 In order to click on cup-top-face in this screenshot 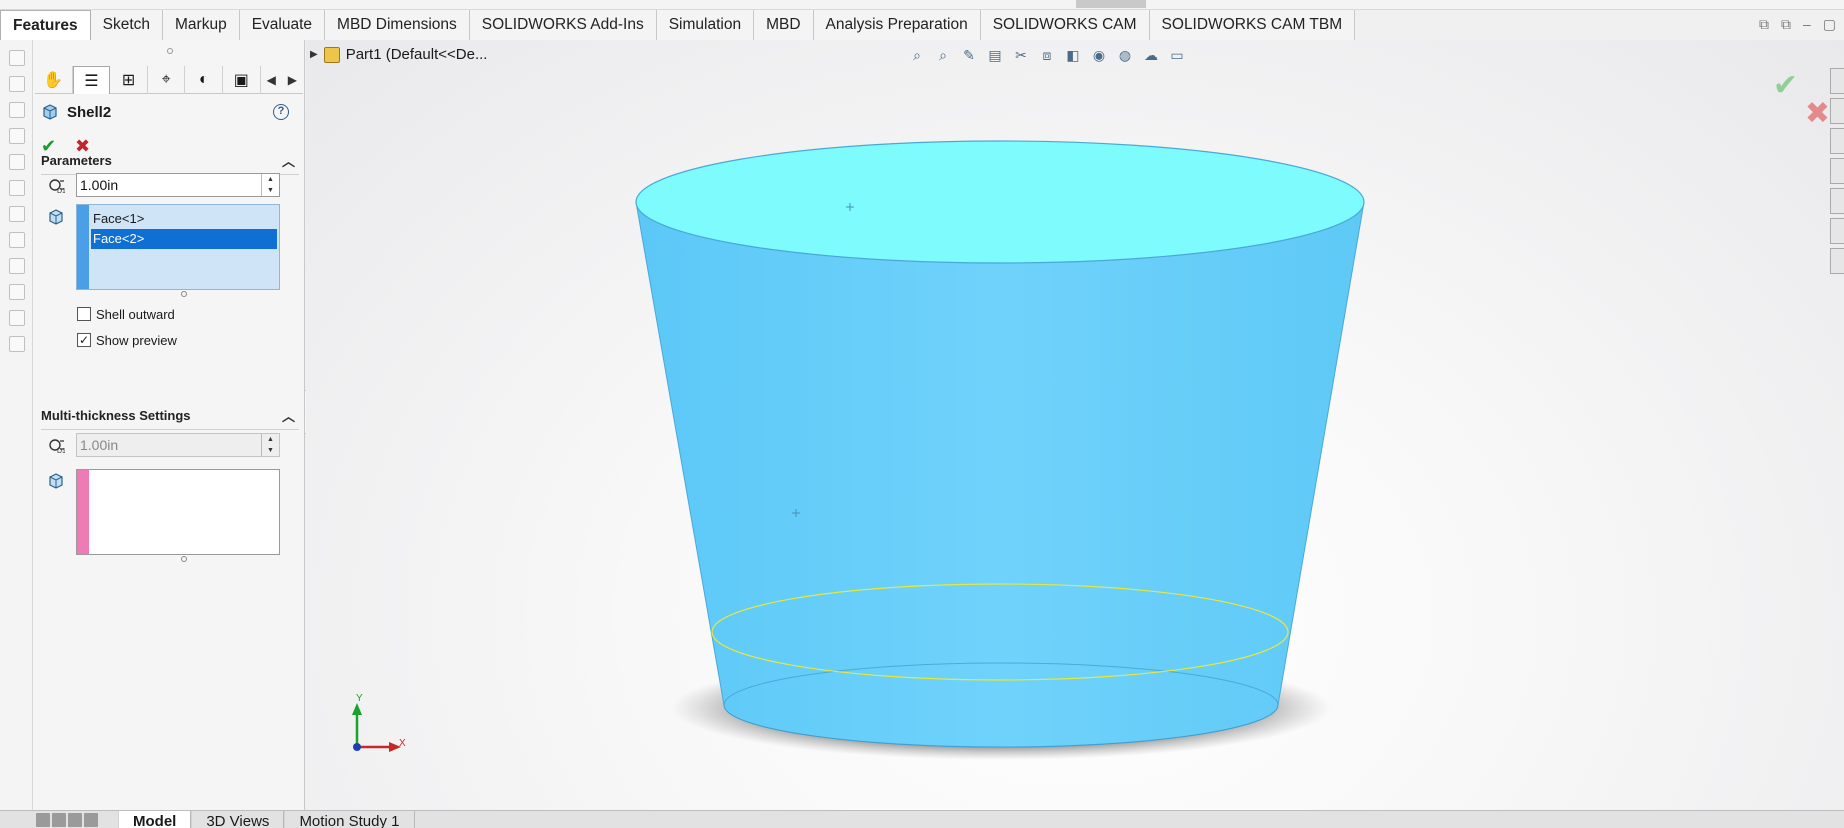, I will do `click(1000, 202)`.